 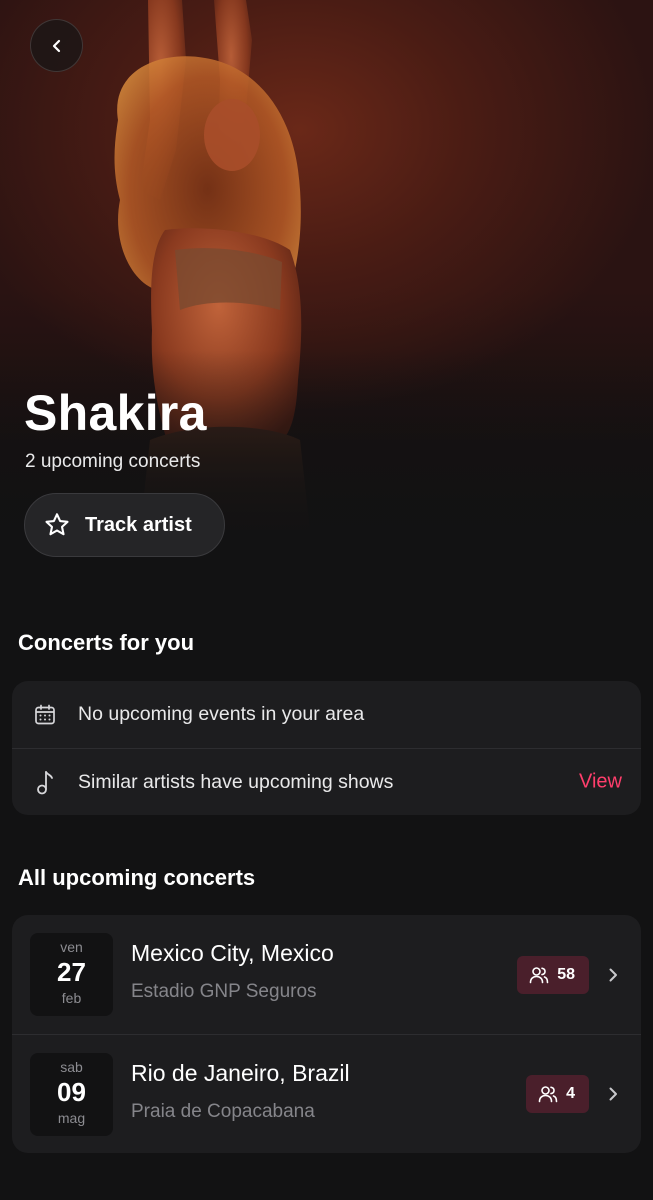 I want to click on concert-city: Mexico City, Mexico, so click(x=232, y=953).